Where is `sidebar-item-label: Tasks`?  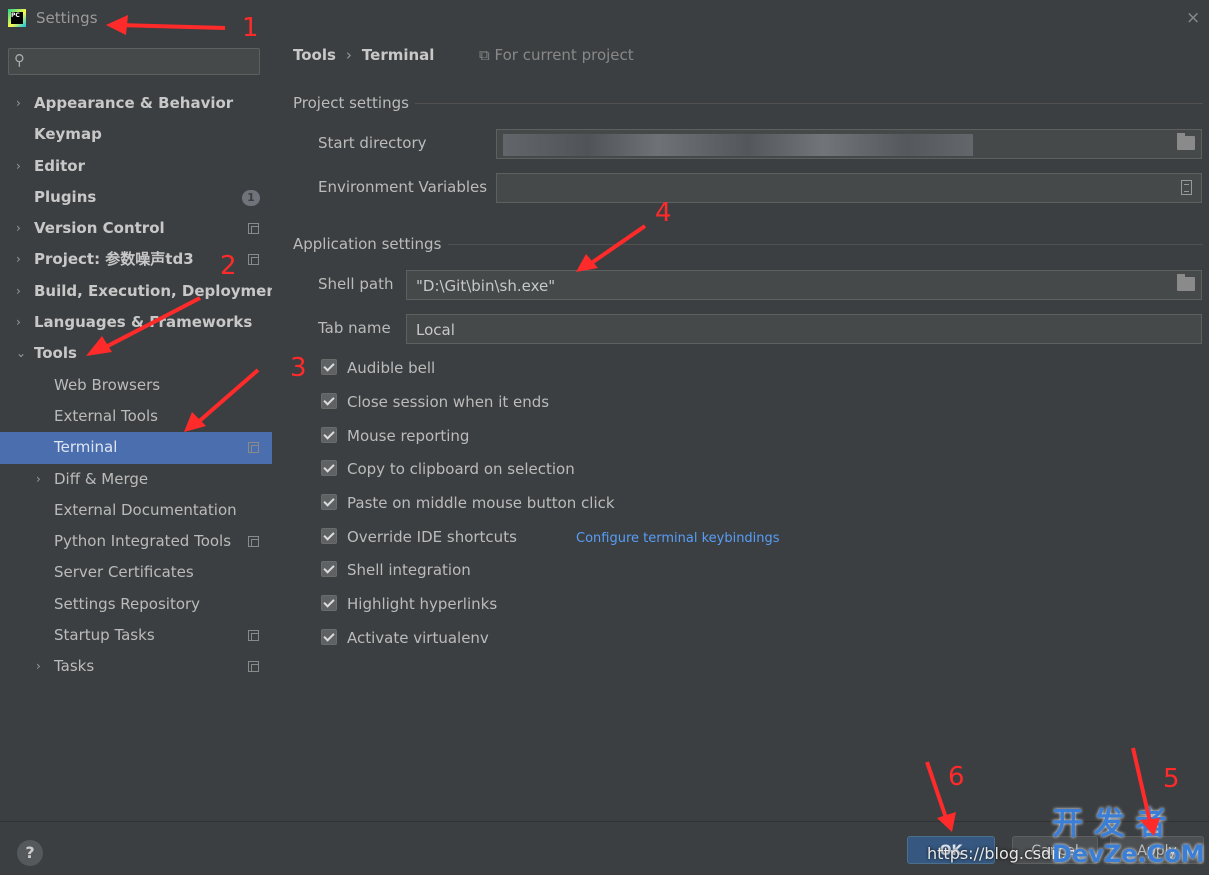 sidebar-item-label: Tasks is located at coordinates (74, 666).